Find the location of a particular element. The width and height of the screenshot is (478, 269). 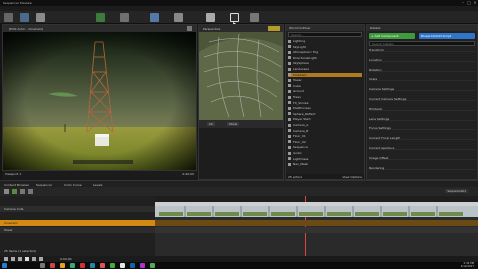

outliner-item: Atmospheric Fog is located at coordinates (325, 52).